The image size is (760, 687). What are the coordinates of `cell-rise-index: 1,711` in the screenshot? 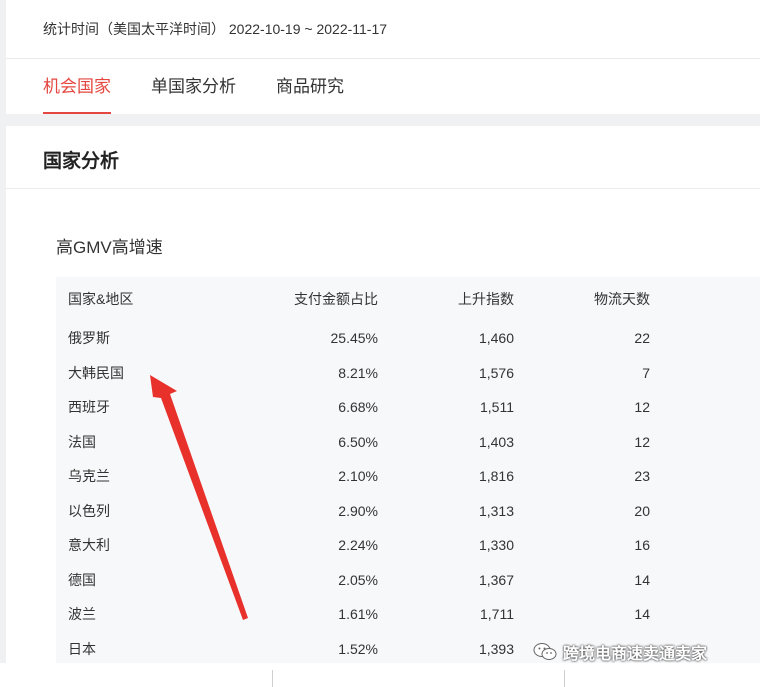 It's located at (497, 614).